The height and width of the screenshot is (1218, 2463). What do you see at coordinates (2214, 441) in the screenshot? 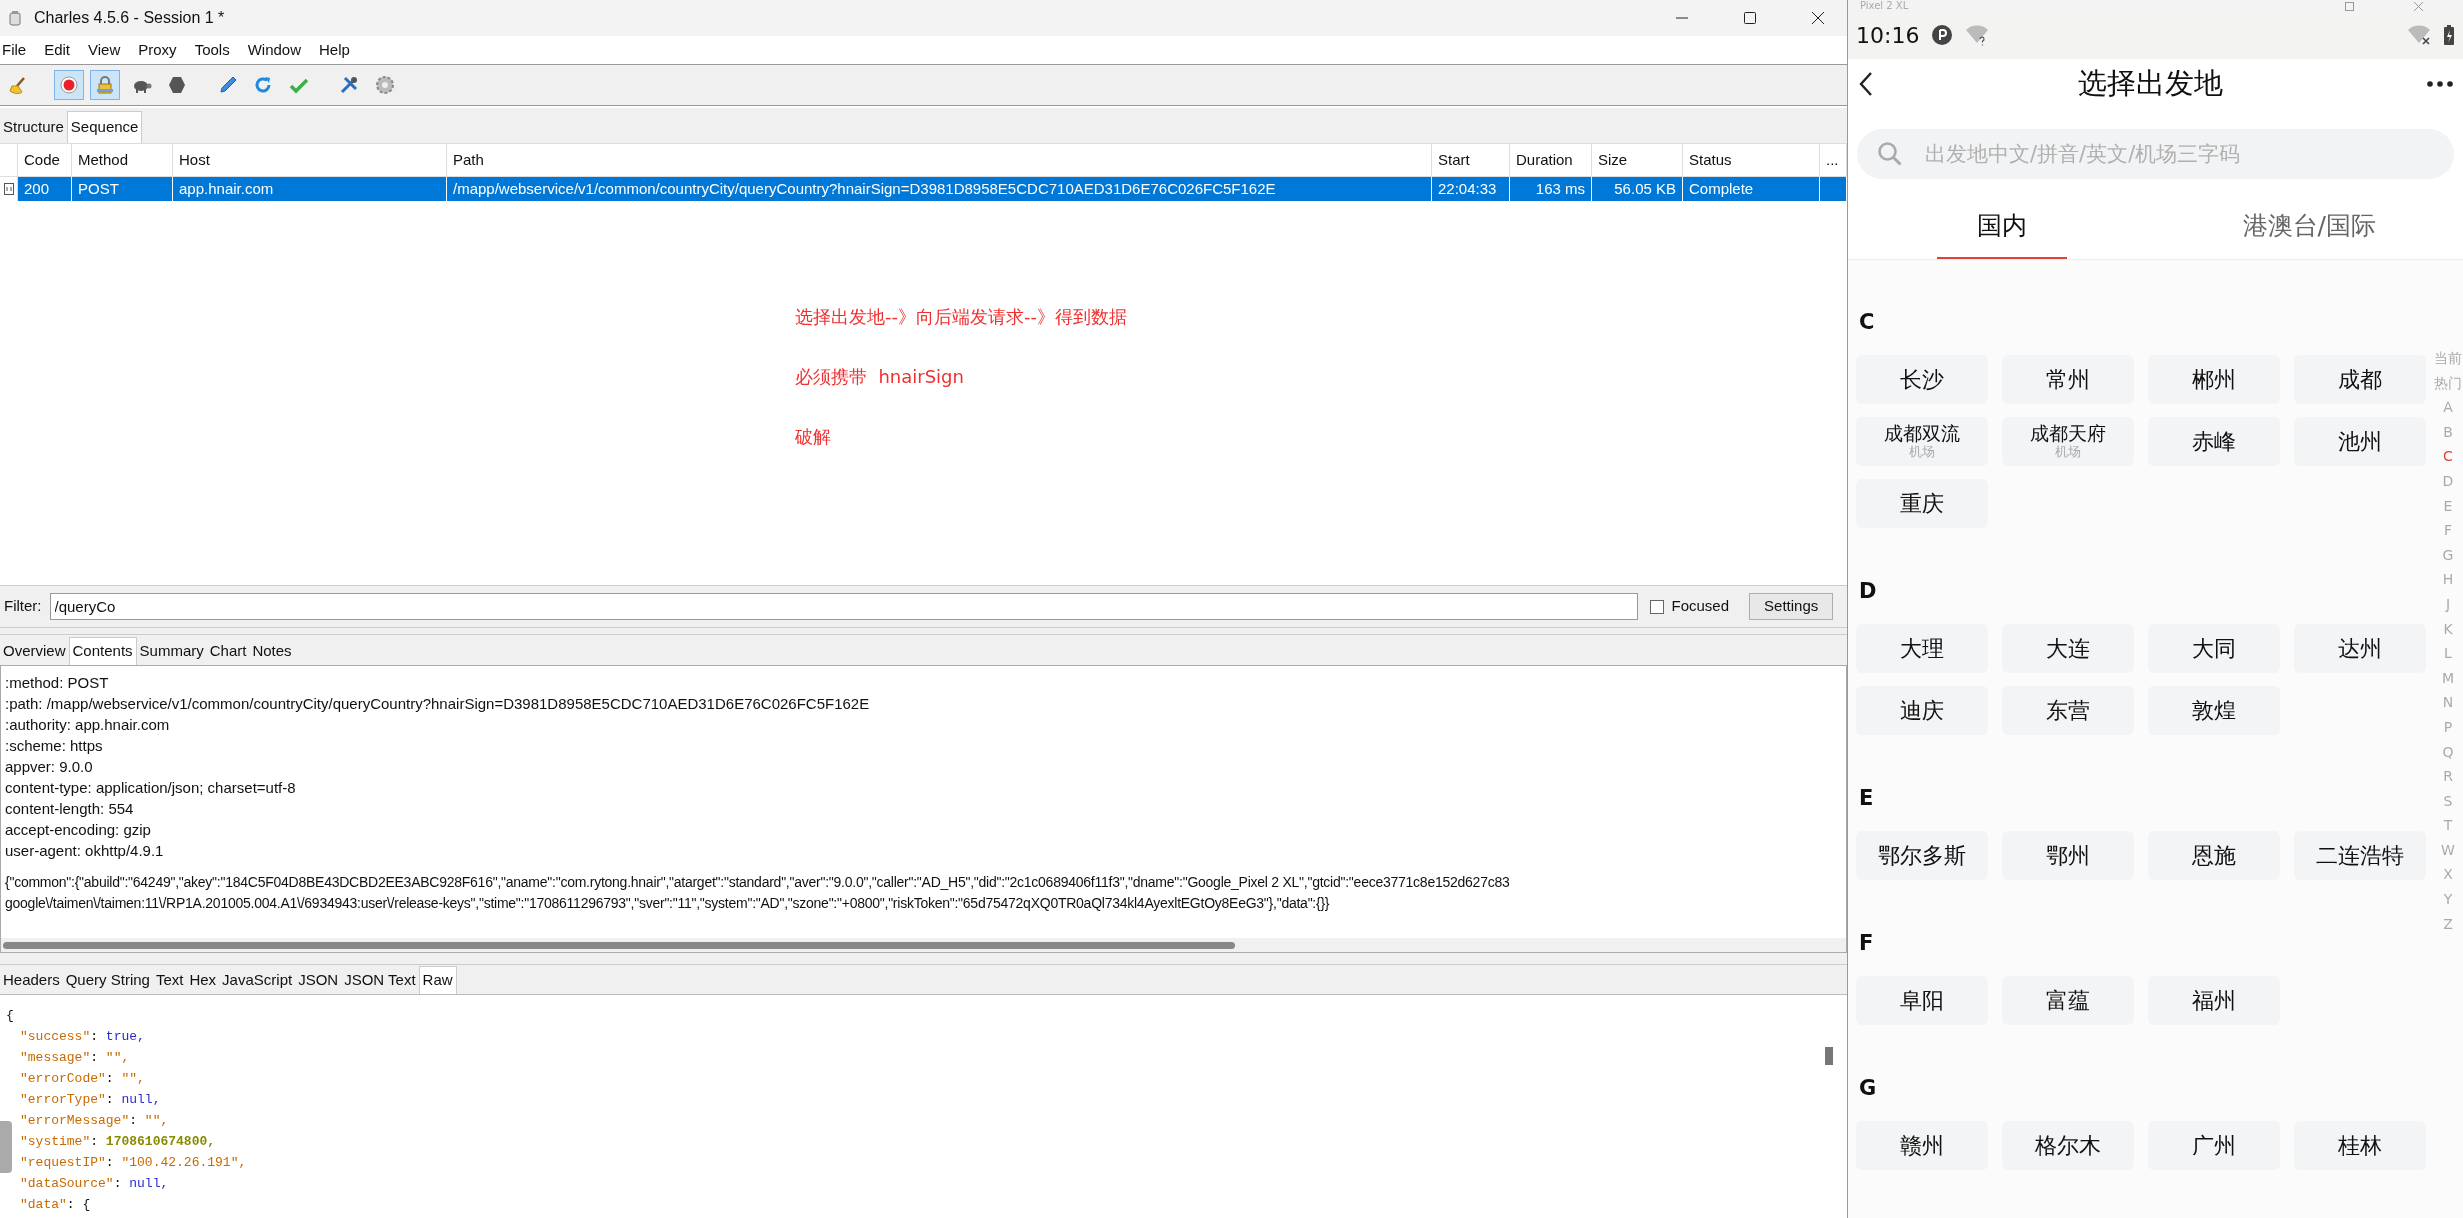
I see `city-button: 赤峰` at bounding box center [2214, 441].